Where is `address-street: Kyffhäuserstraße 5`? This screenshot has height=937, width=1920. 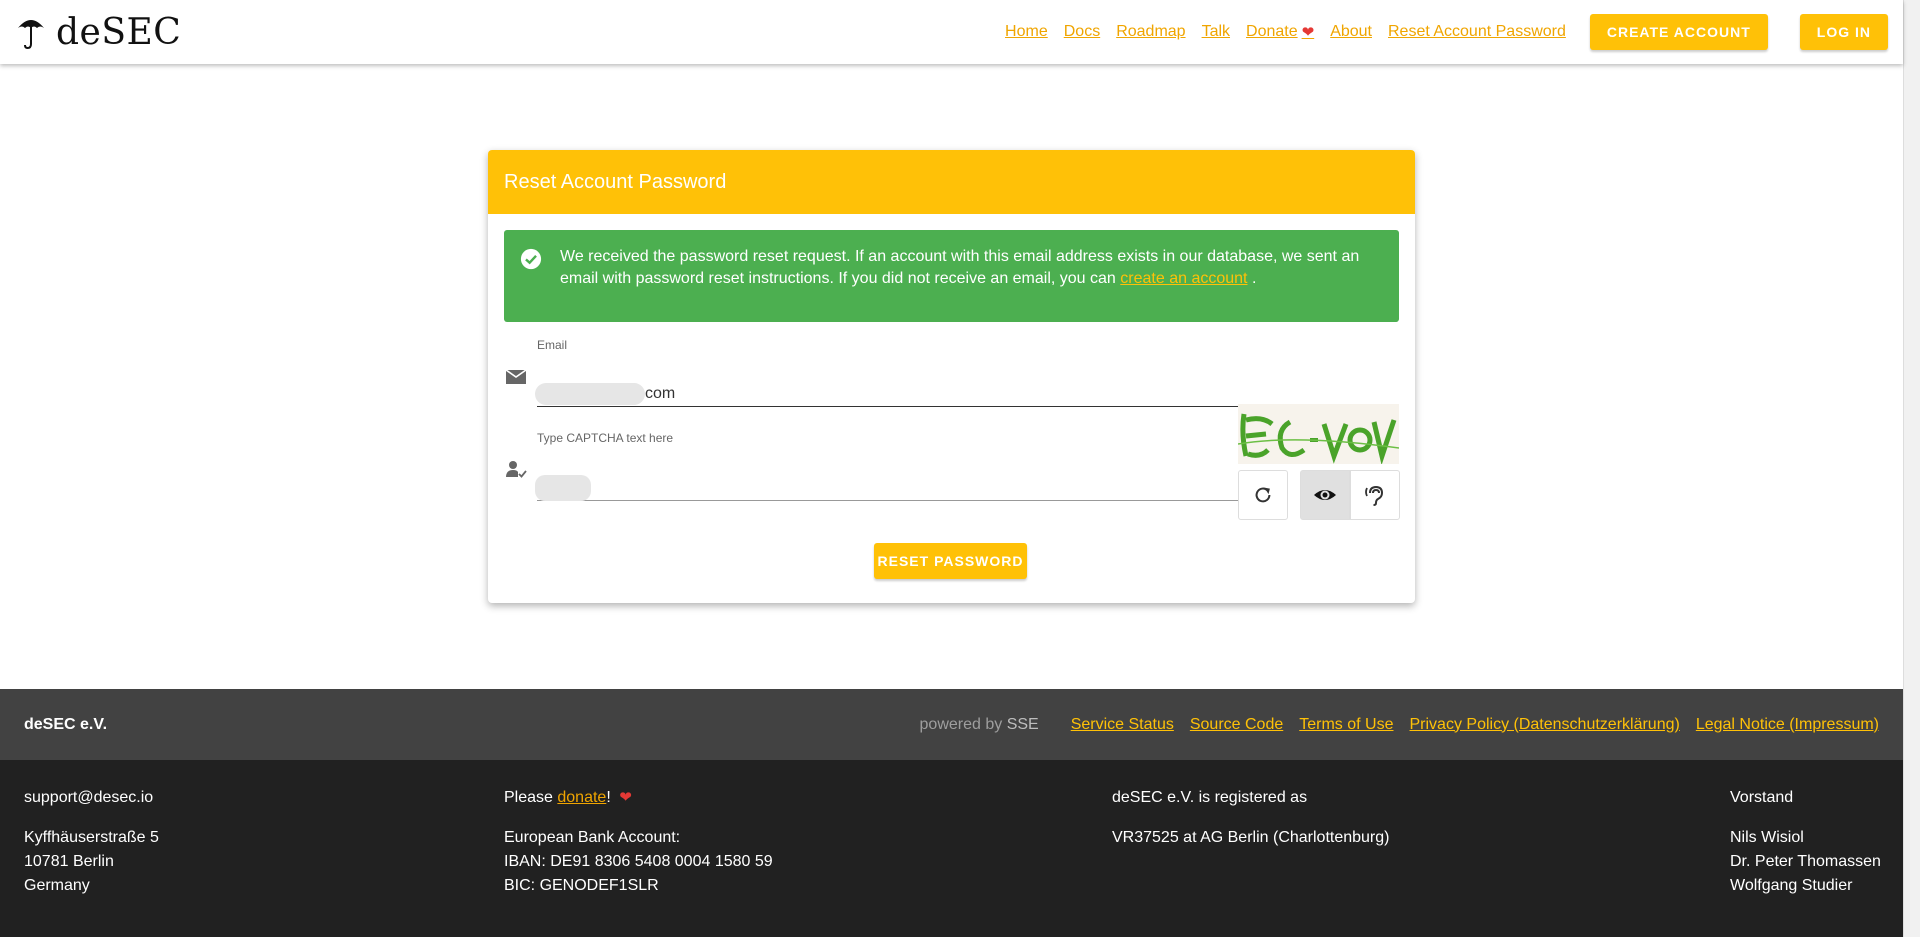
address-street: Kyffhäuserstraße 5 is located at coordinates (91, 837).